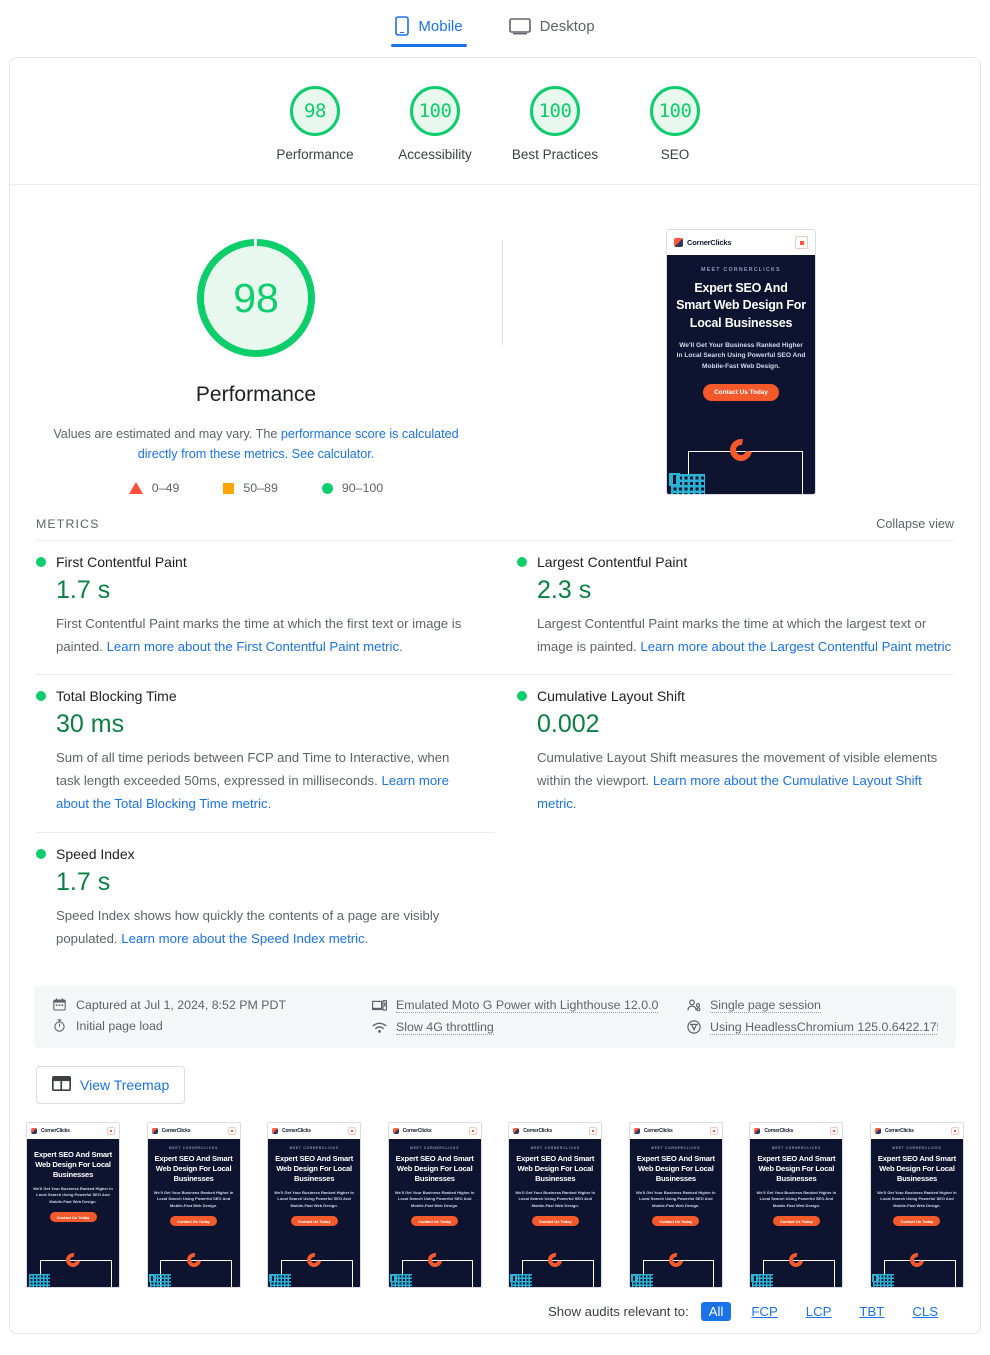 This screenshot has height=1355, width=990. I want to click on tab-desktop-label: Desktop, so click(567, 26).